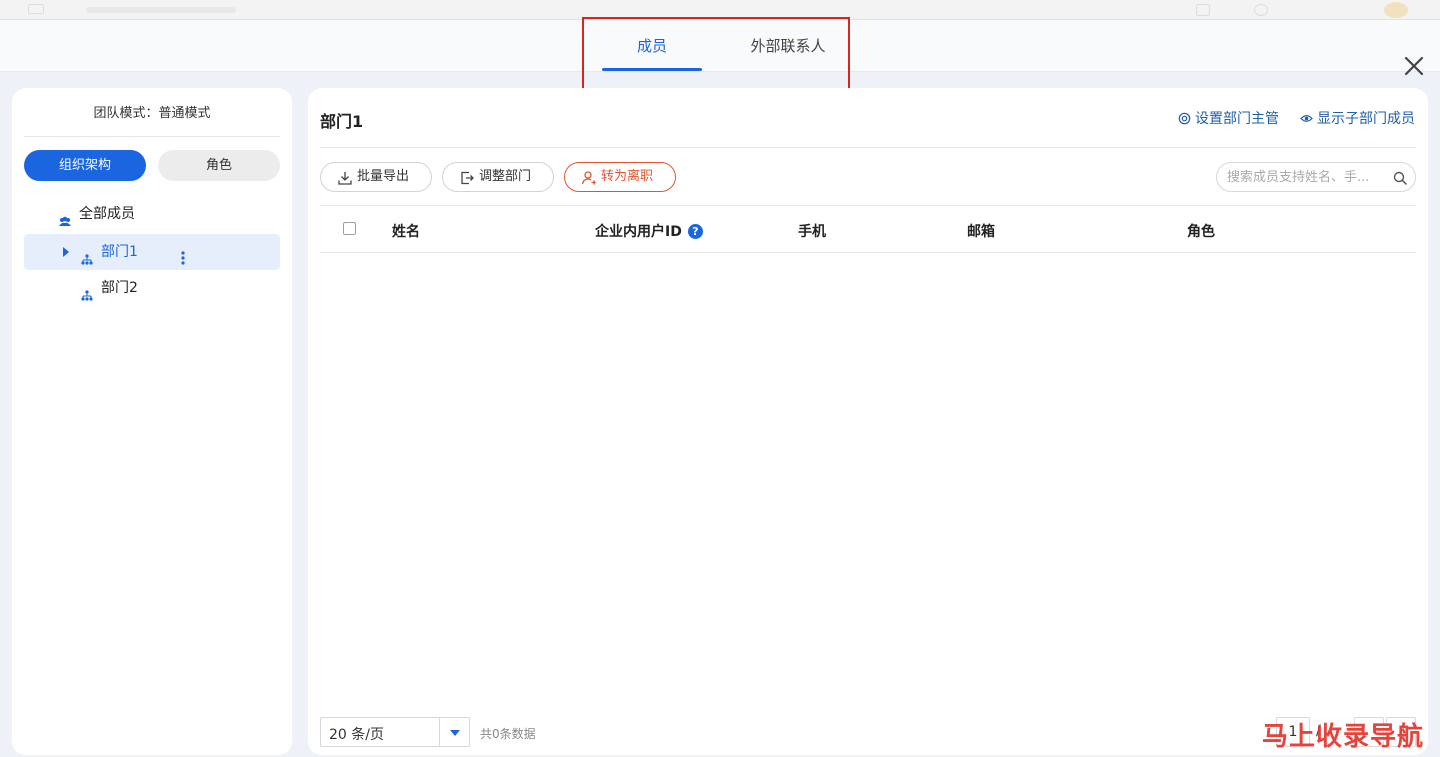 The width and height of the screenshot is (1440, 757). Describe the element at coordinates (720, 10) in the screenshot. I see `background-window-strip` at that location.